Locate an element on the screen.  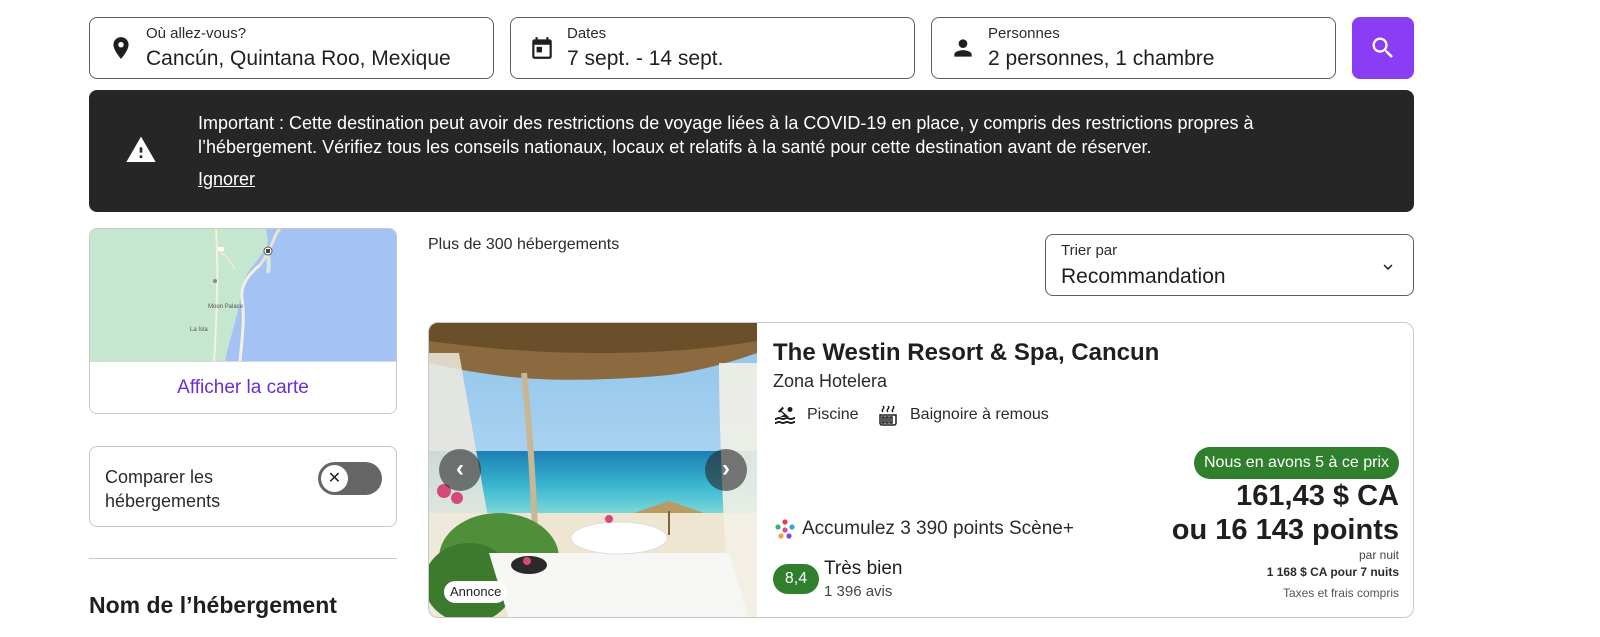
map-thumbnail: Moon Palace La Isla is located at coordinates (243, 295).